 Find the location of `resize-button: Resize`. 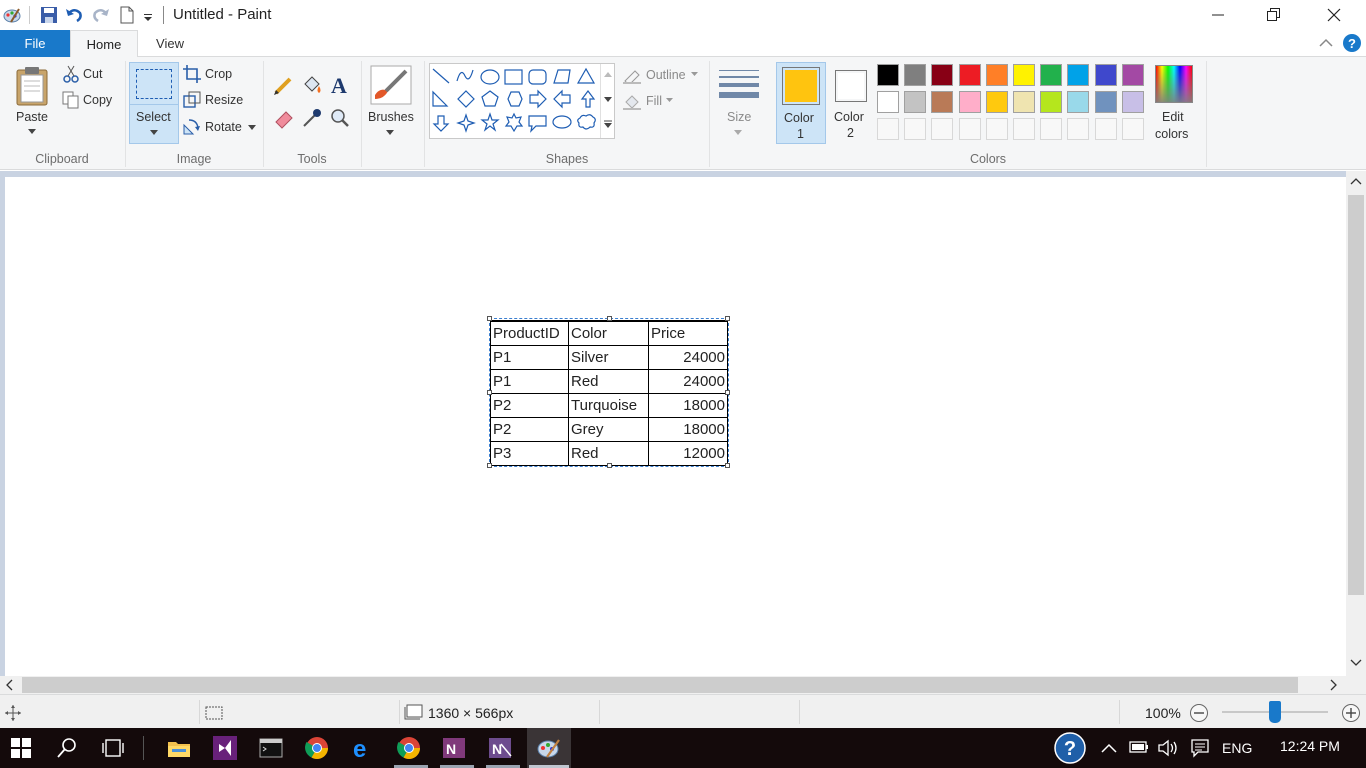

resize-button: Resize is located at coordinates (218, 101).